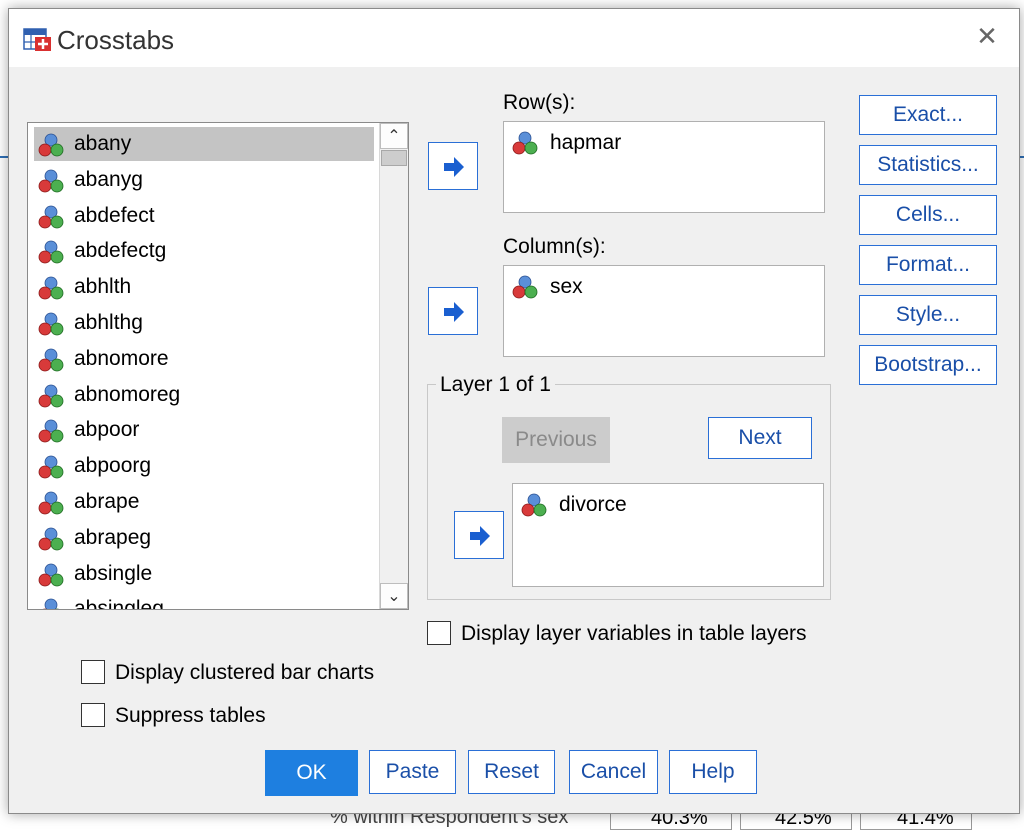 The height and width of the screenshot is (830, 1024). Describe the element at coordinates (103, 287) in the screenshot. I see `variable-name: abhlth` at that location.